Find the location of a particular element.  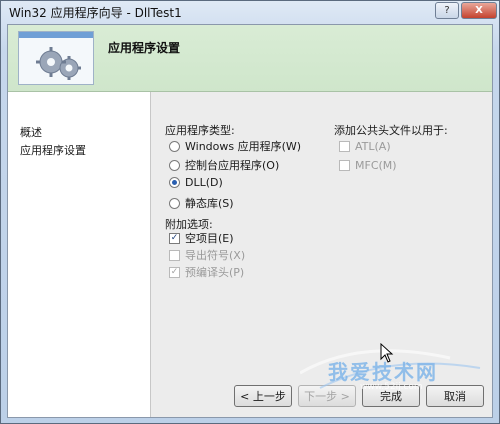

app-type-heading: 应用程序类型: is located at coordinates (200, 130).